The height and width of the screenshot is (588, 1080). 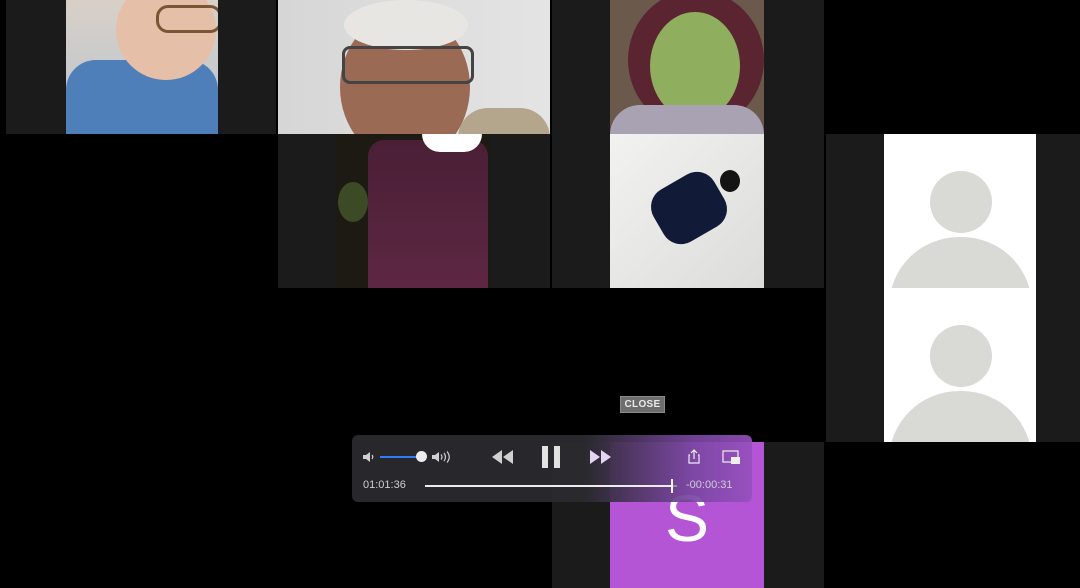 I want to click on volume-slider-knob, so click(x=421, y=456).